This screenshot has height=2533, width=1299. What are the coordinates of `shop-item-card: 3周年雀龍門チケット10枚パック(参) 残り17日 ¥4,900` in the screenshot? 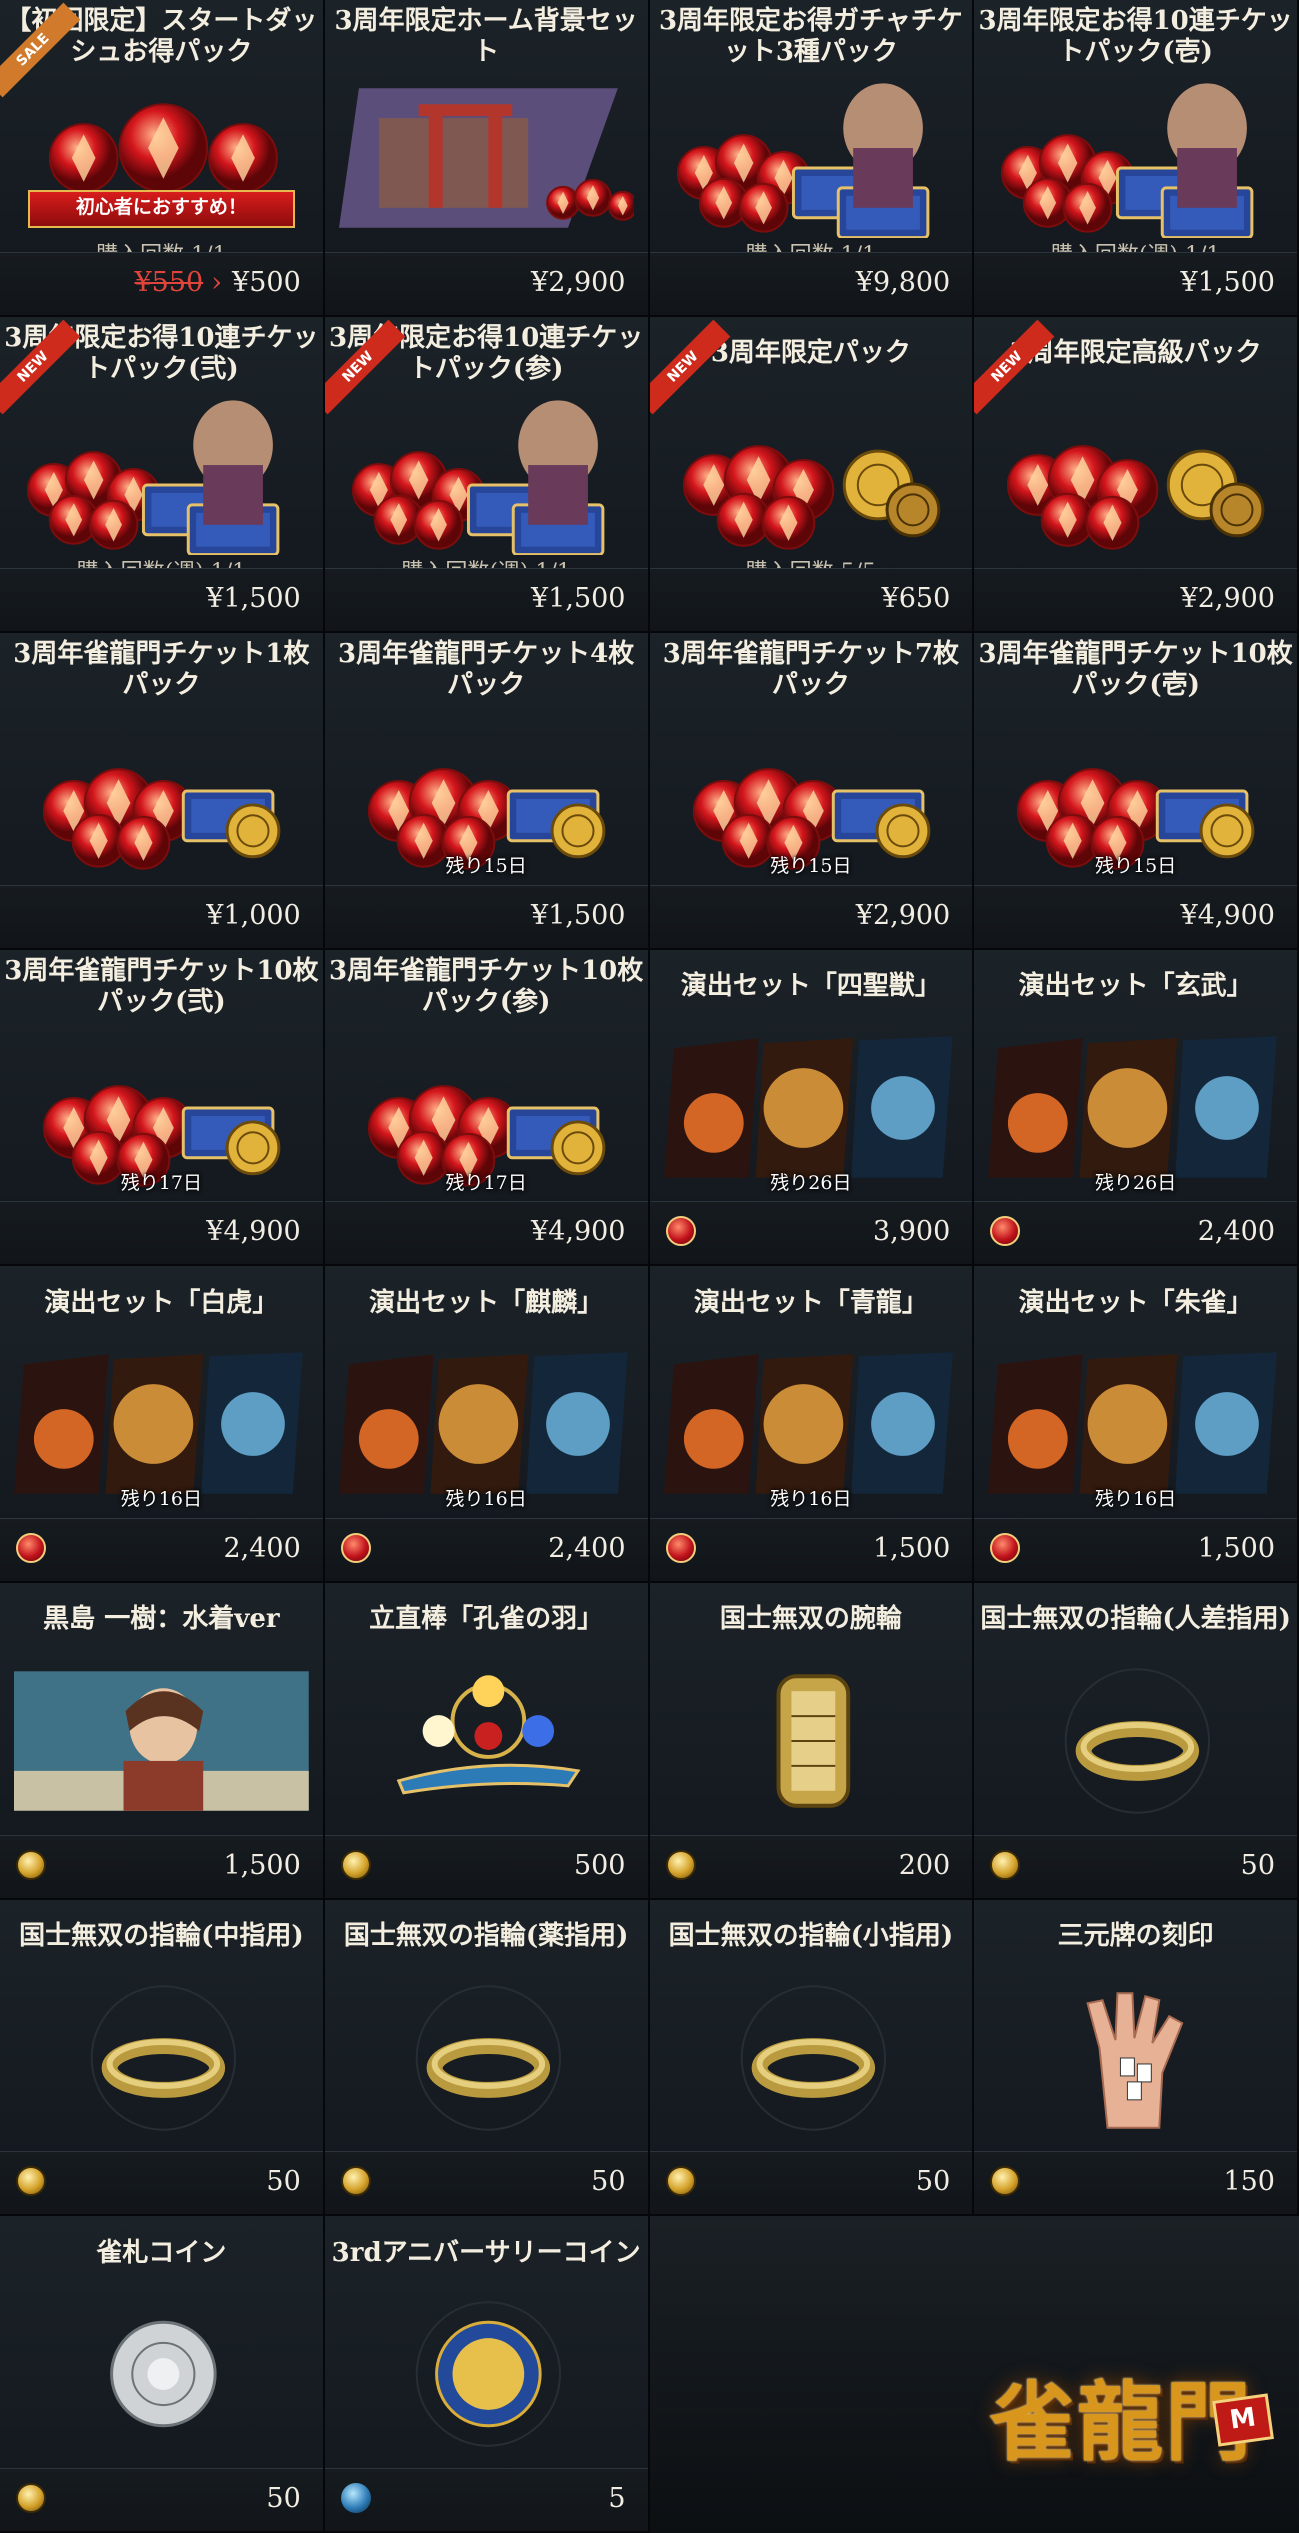 It's located at (487, 1108).